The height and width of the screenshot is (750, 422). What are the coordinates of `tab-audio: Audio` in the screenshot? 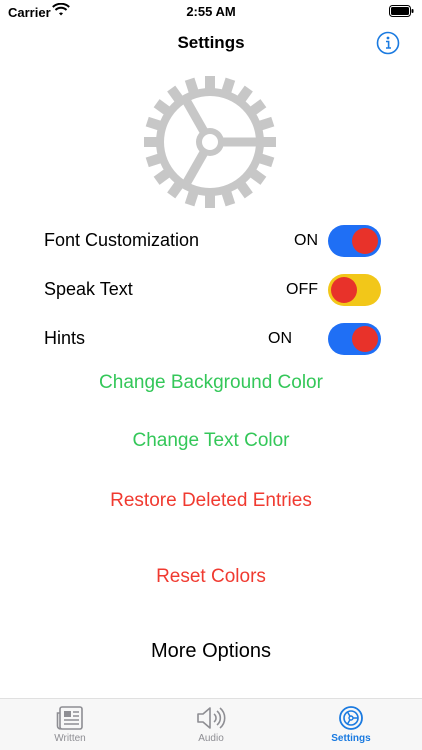 It's located at (211, 726).